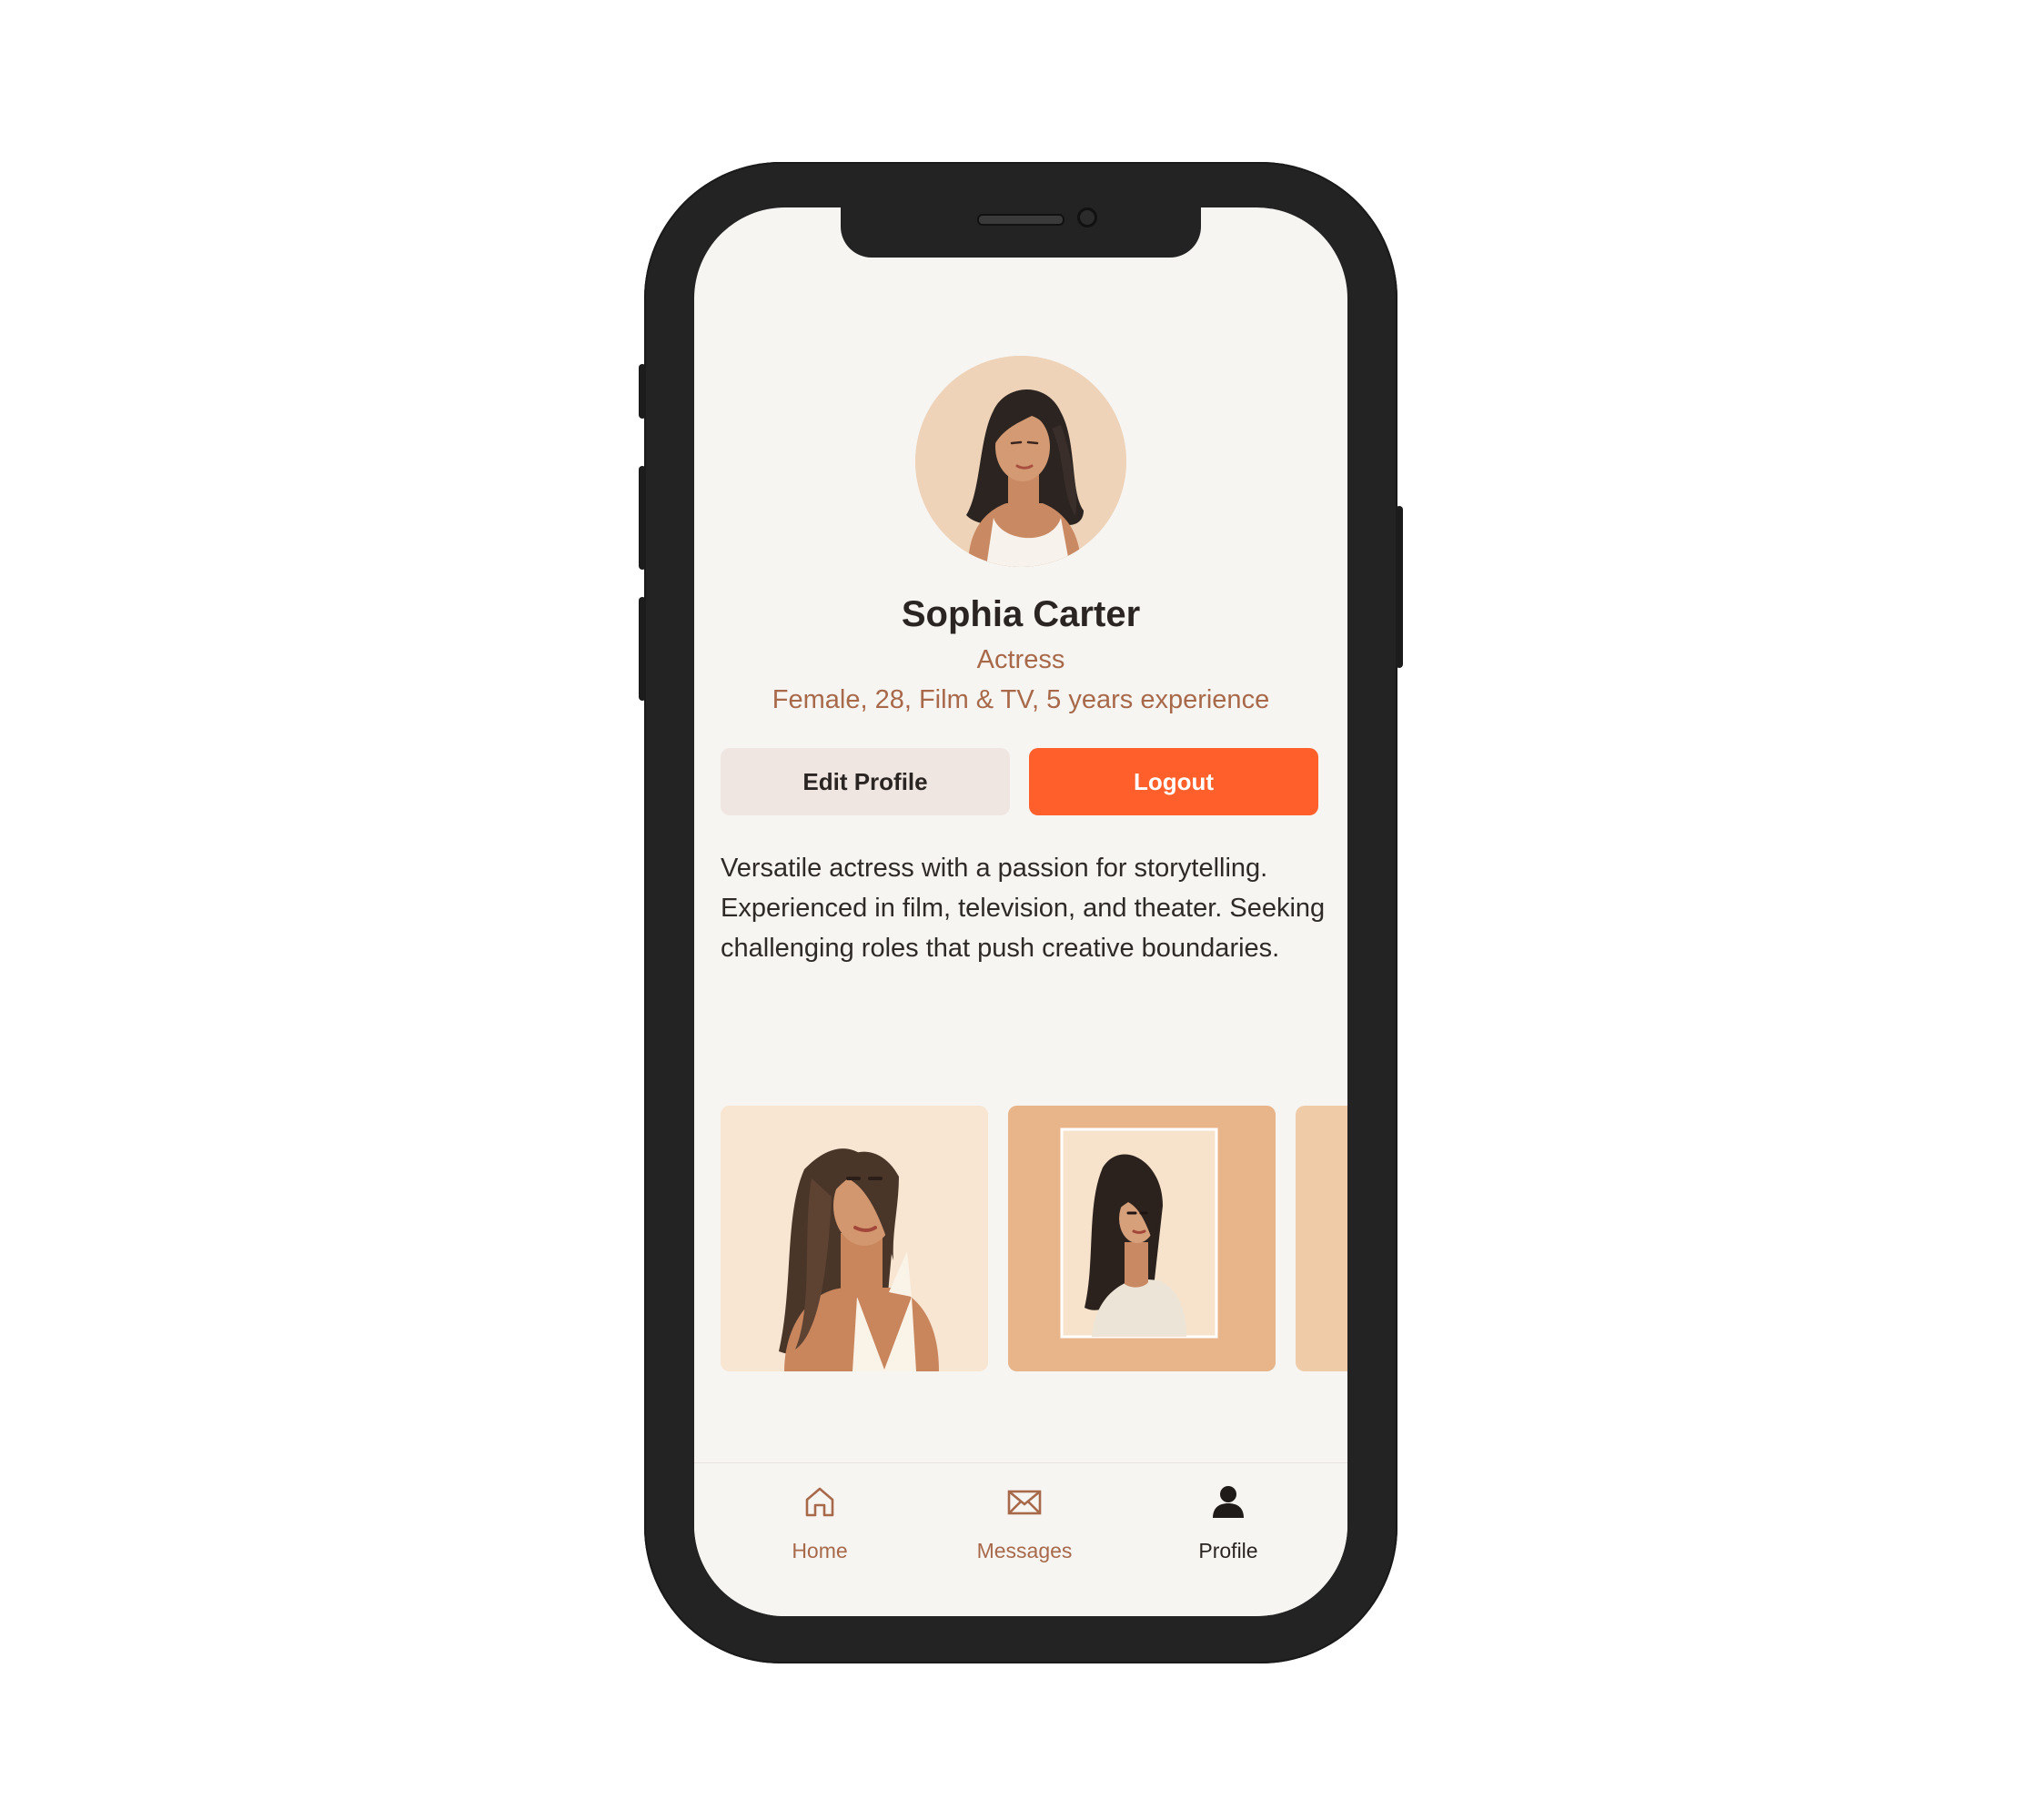  I want to click on photo-gallery, so click(1034, 1239).